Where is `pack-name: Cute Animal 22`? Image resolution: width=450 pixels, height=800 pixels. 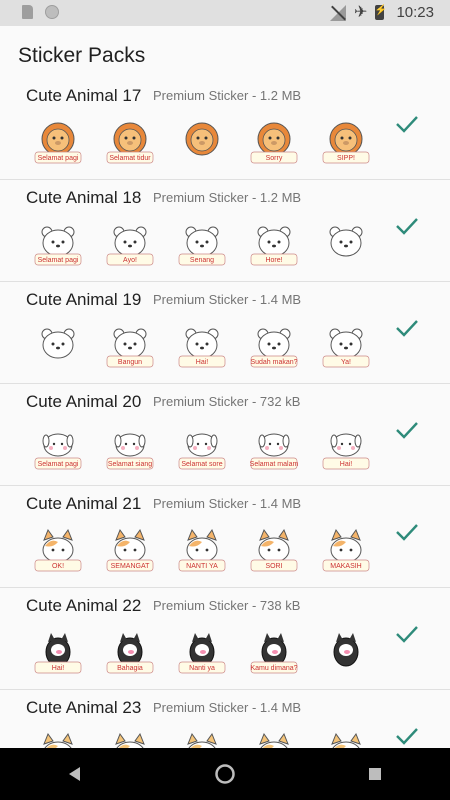 pack-name: Cute Animal 22 is located at coordinates (84, 605).